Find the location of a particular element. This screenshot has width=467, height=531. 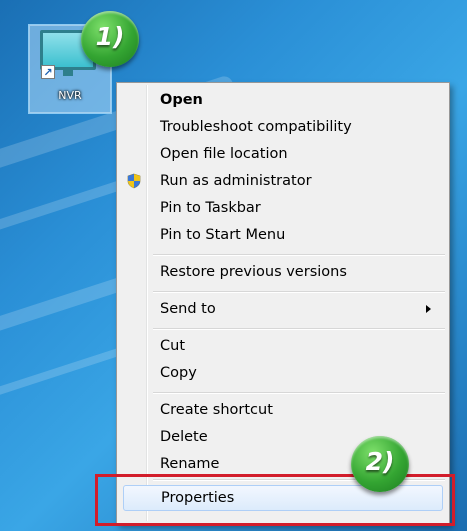

menu-item-label: Open file location is located at coordinates (224, 154).